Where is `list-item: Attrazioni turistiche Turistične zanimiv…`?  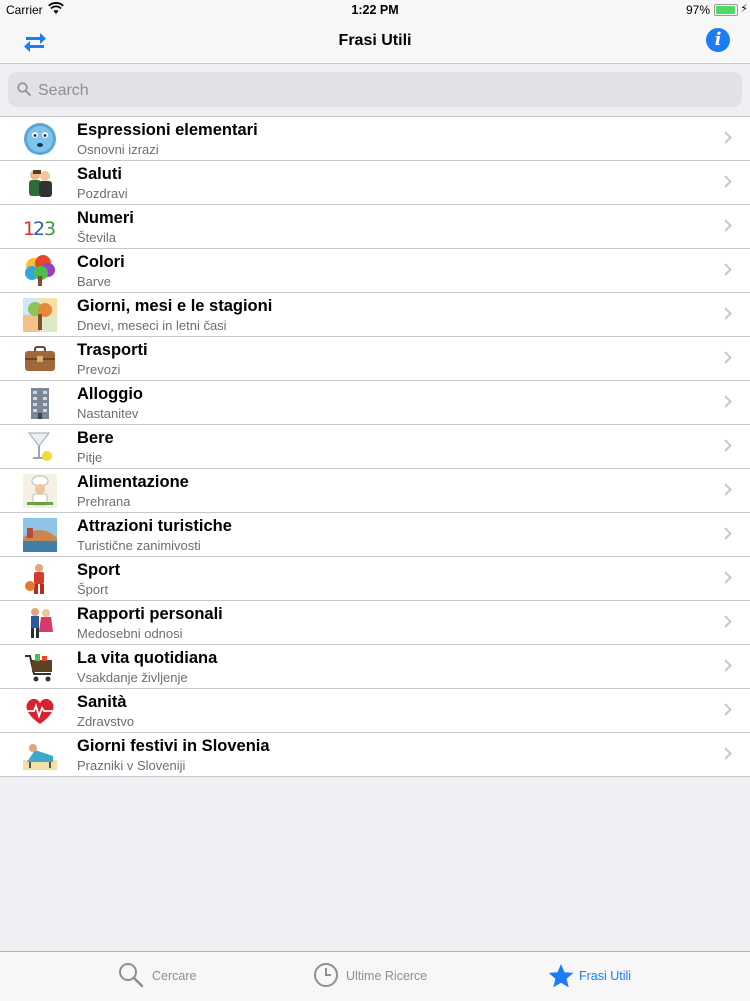 list-item: Attrazioni turistiche Turistične zanimiv… is located at coordinates (375, 535).